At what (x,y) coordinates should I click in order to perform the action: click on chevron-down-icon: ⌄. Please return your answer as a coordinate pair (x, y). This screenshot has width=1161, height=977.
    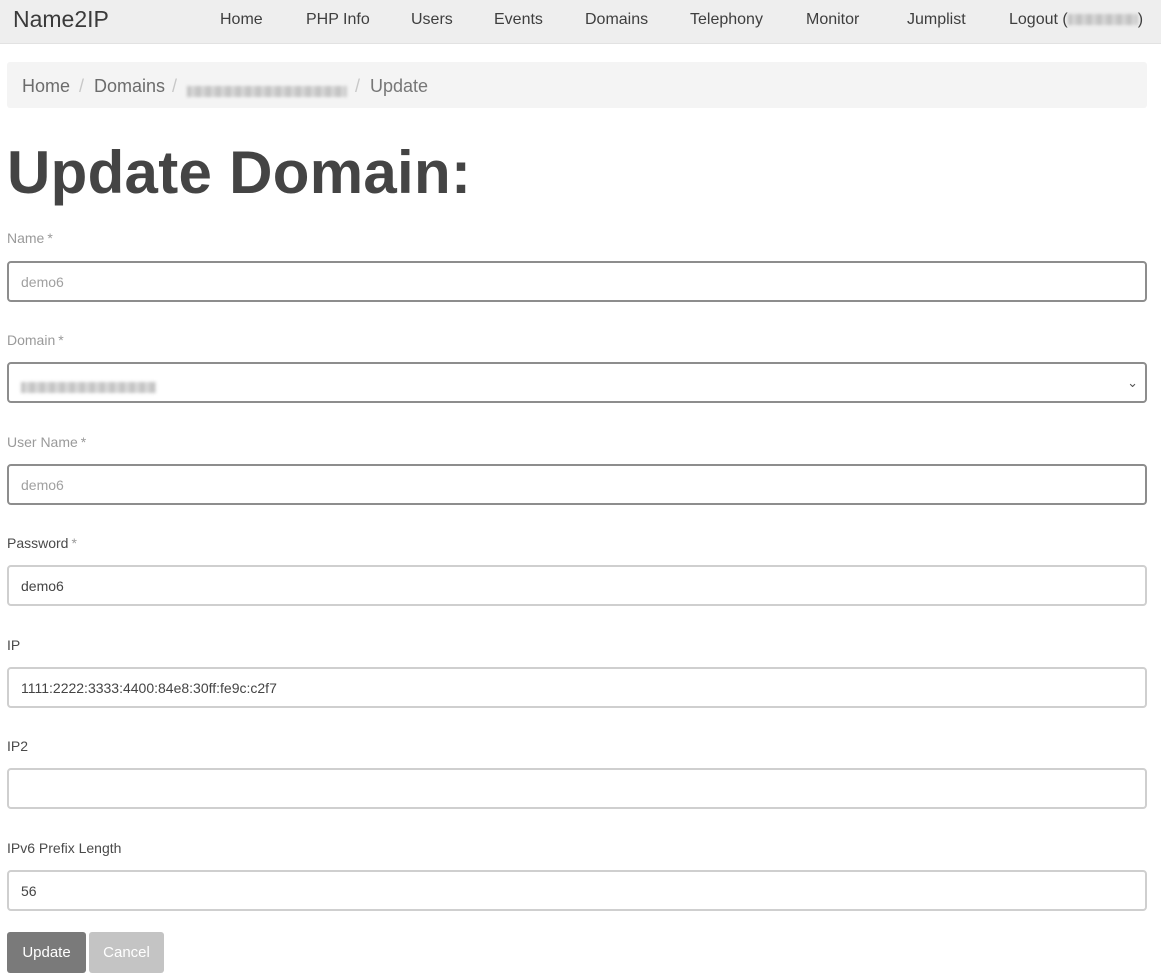
    Looking at the image, I should click on (1132, 382).